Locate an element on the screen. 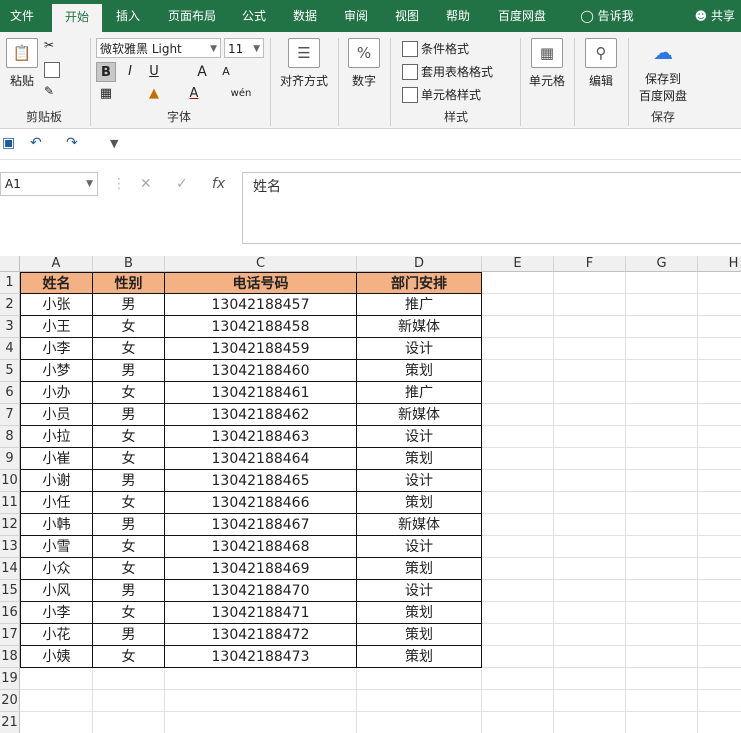 This screenshot has width=741, height=733. row-header: 3 is located at coordinates (10, 327).